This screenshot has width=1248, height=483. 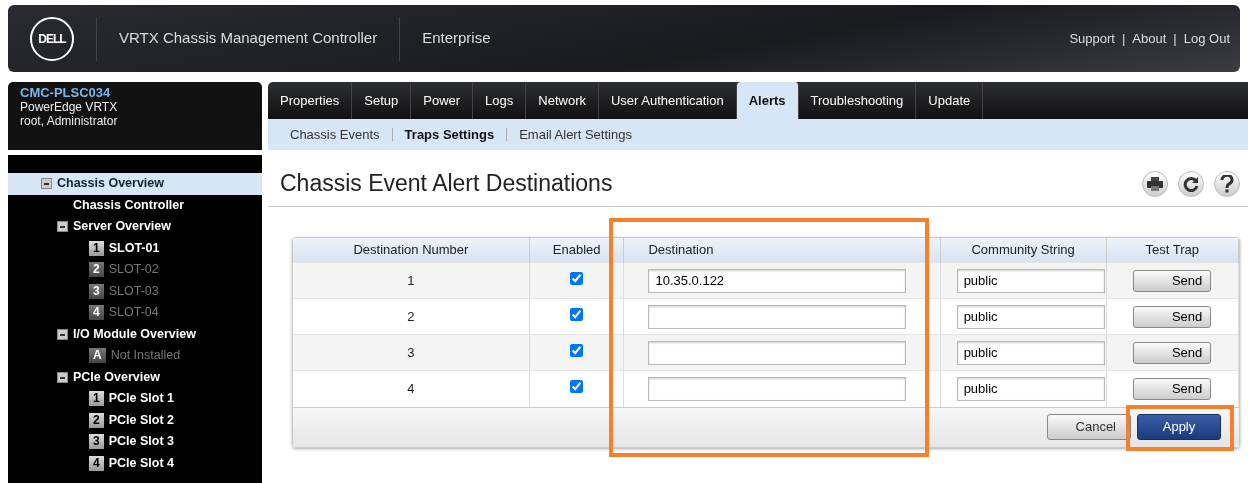 I want to click on header-link: Log Out, so click(x=1206, y=38).